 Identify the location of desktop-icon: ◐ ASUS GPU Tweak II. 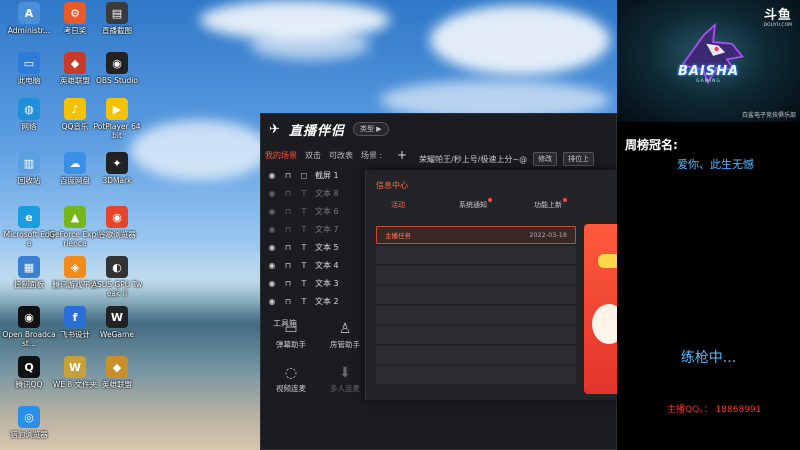
(117, 277).